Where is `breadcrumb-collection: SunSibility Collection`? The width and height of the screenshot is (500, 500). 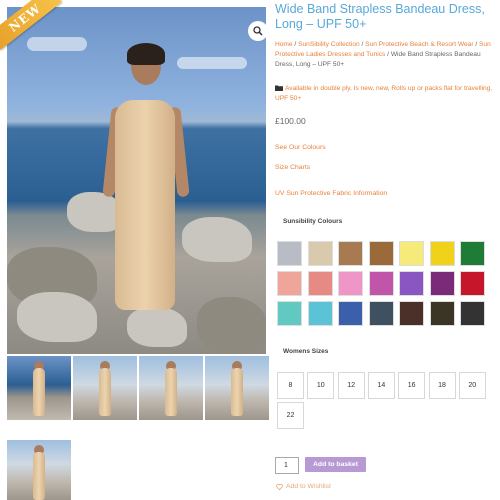
breadcrumb-collection: SunSibility Collection is located at coordinates (329, 44).